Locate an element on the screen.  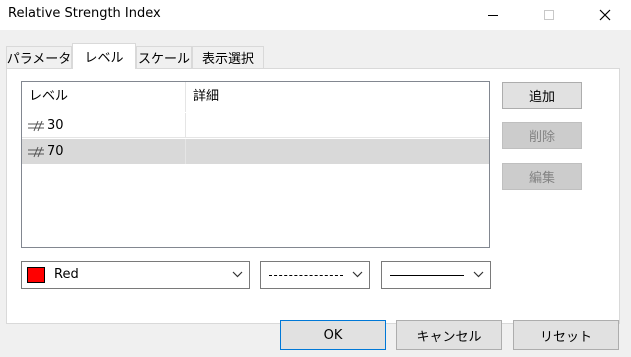
add-button: 追加 is located at coordinates (542, 95).